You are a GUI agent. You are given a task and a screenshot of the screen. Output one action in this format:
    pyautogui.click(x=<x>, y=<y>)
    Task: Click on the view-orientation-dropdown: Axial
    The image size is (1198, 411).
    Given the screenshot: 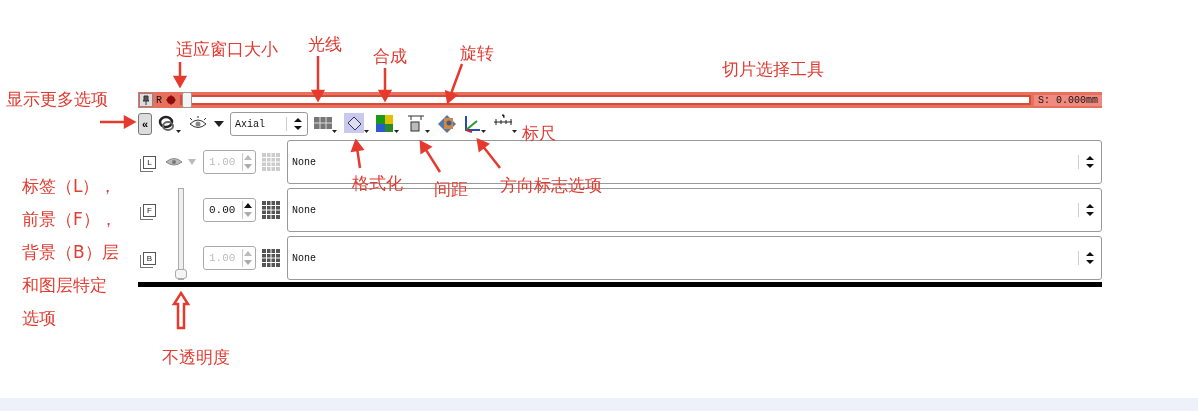 What is the action you would take?
    pyautogui.click(x=269, y=124)
    